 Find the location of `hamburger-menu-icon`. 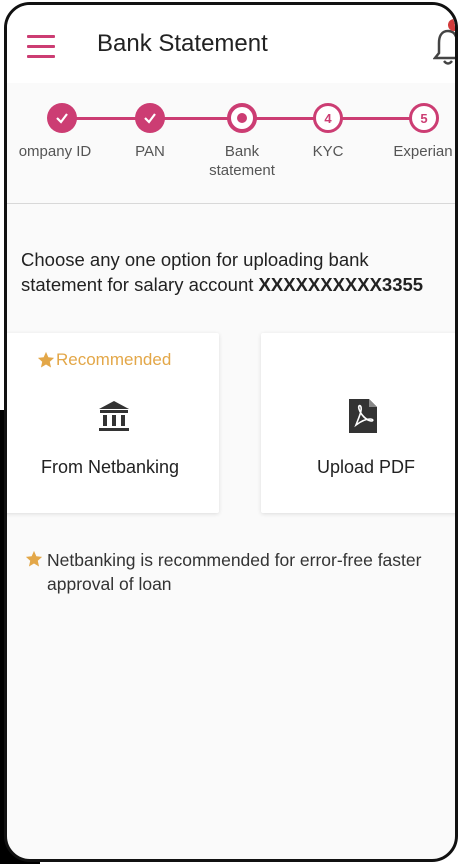

hamburger-menu-icon is located at coordinates (41, 46).